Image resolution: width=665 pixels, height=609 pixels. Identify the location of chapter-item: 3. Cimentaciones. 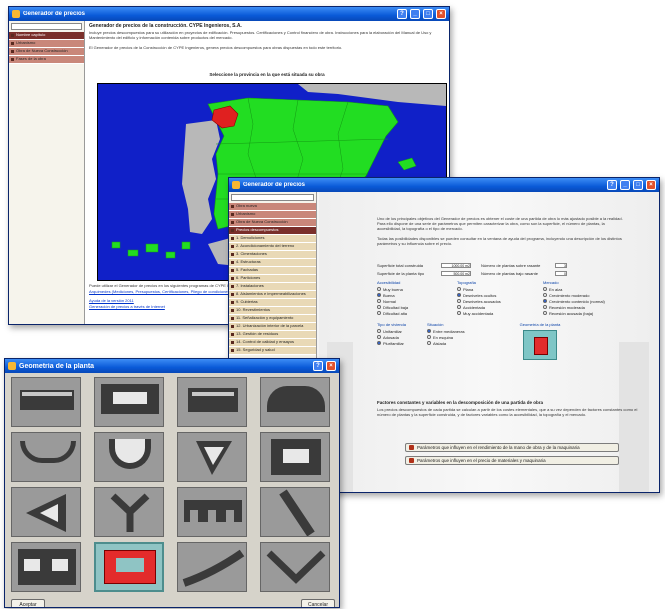
(272, 255).